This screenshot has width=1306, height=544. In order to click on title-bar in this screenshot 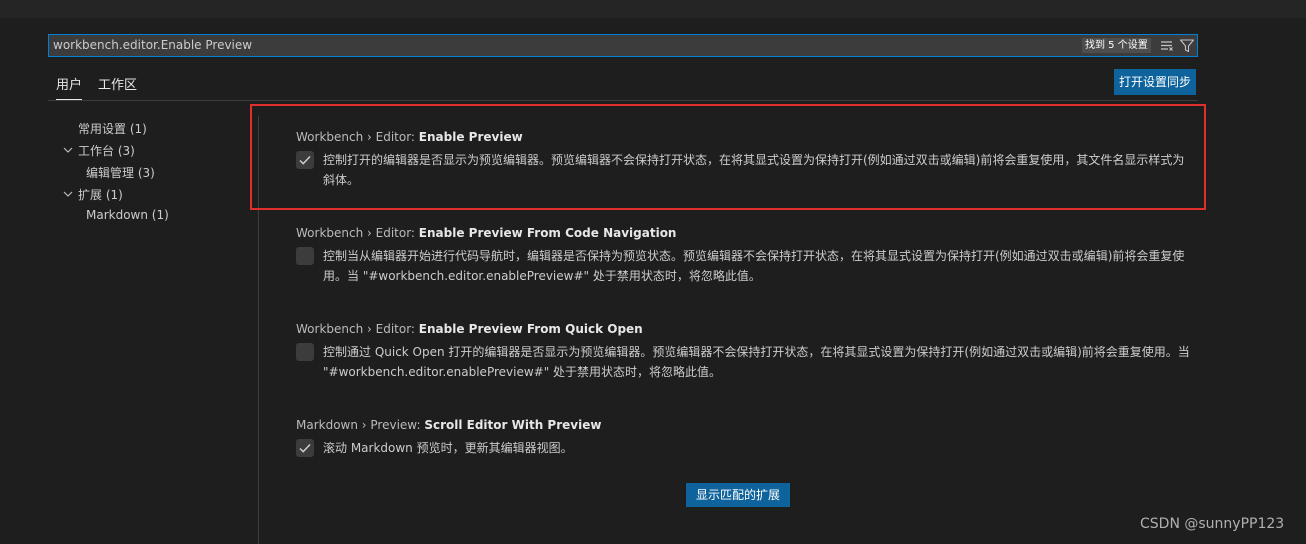, I will do `click(653, 9)`.